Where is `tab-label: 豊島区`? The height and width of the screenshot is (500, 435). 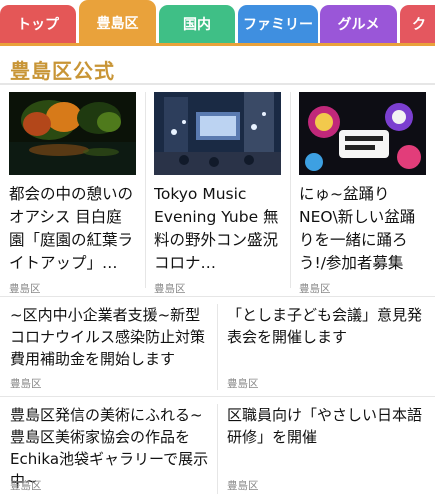 tab-label: 豊島区 is located at coordinates (117, 24).